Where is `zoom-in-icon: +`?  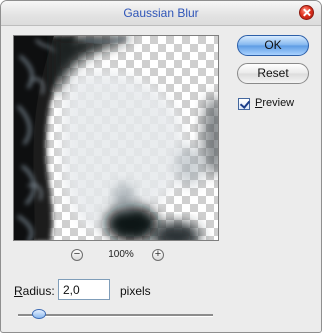
zoom-in-icon: + is located at coordinates (158, 255).